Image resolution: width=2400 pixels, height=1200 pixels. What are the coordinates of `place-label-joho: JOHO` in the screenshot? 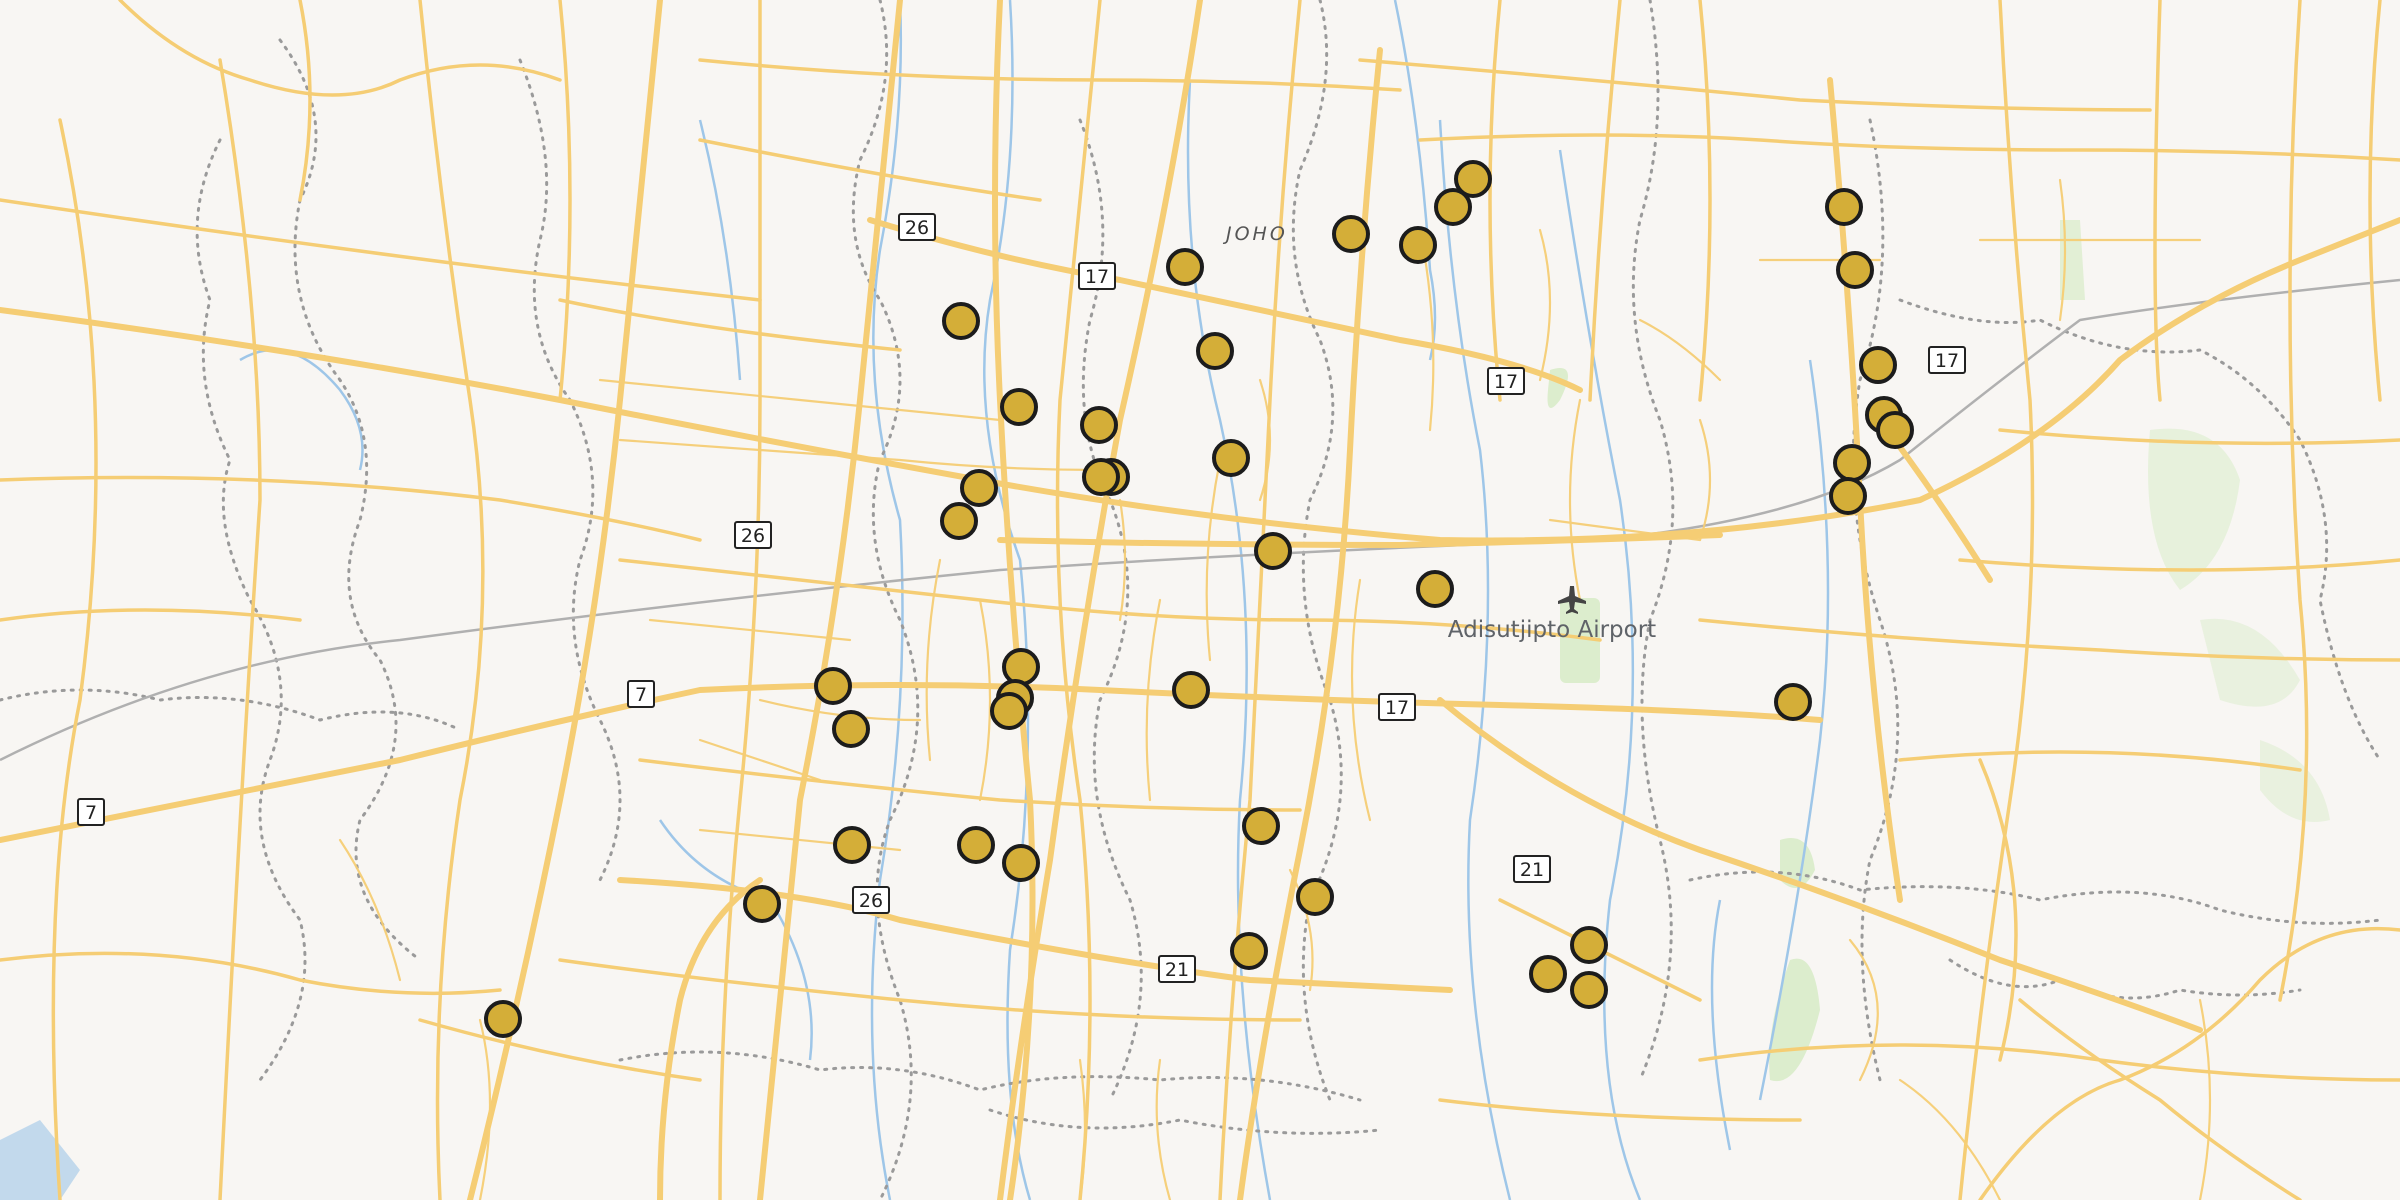 It's located at (1255, 234).